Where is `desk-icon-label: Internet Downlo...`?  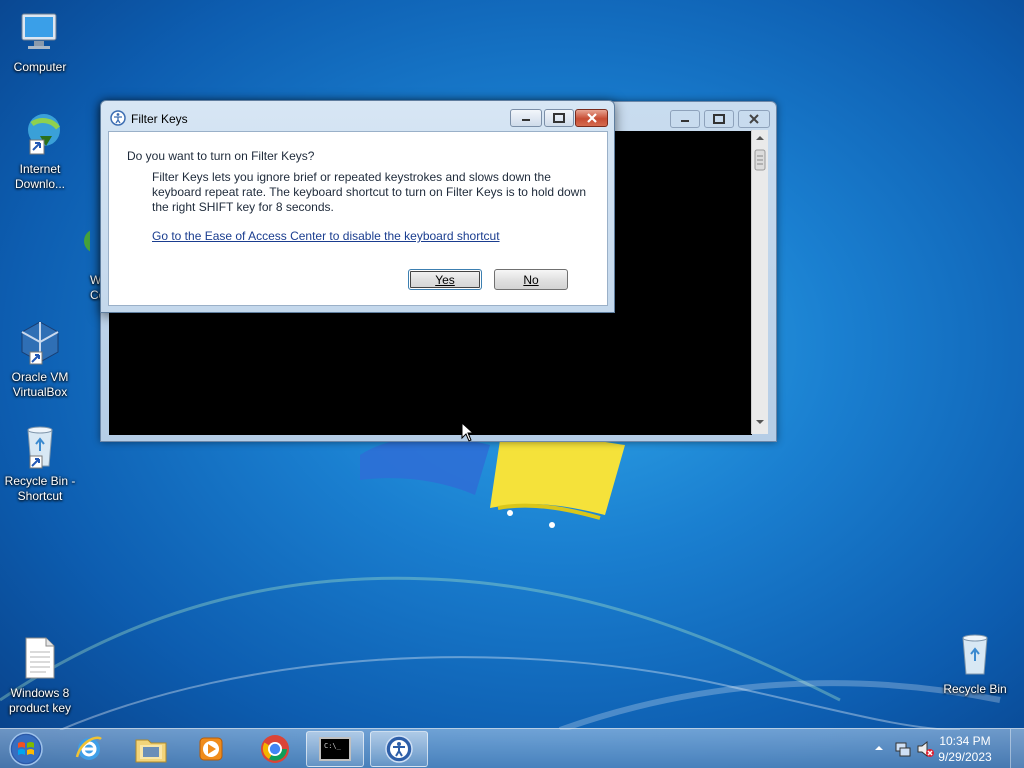
desk-icon-label: Internet Downlo... is located at coordinates (40, 176).